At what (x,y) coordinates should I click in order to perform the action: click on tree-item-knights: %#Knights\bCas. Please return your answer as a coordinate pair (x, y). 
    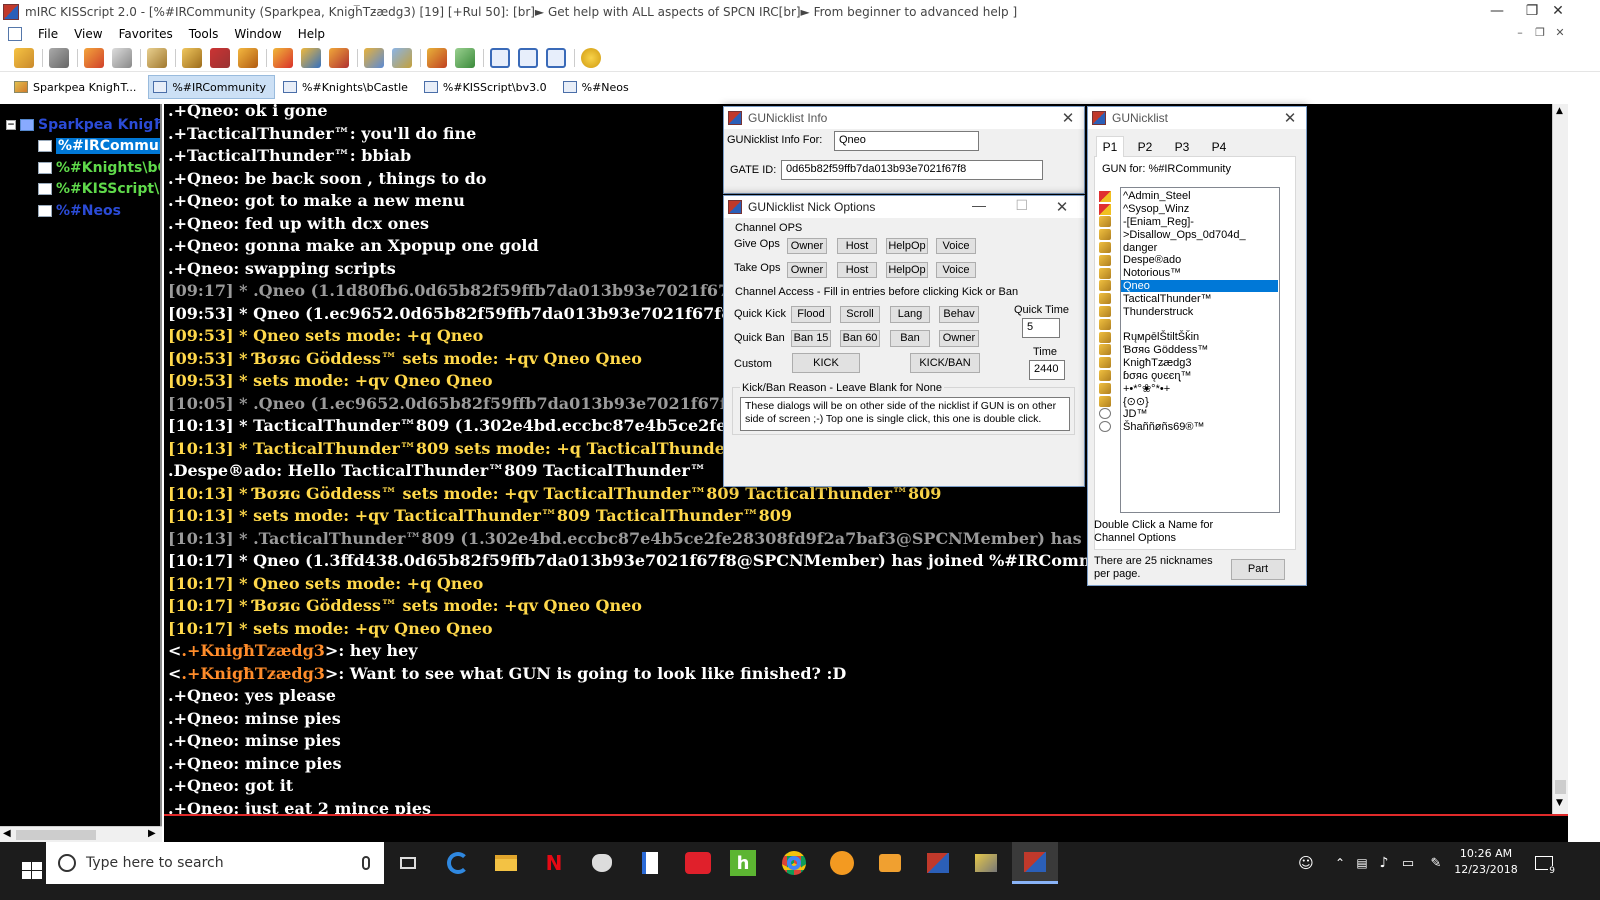
    Looking at the image, I should click on (99, 168).